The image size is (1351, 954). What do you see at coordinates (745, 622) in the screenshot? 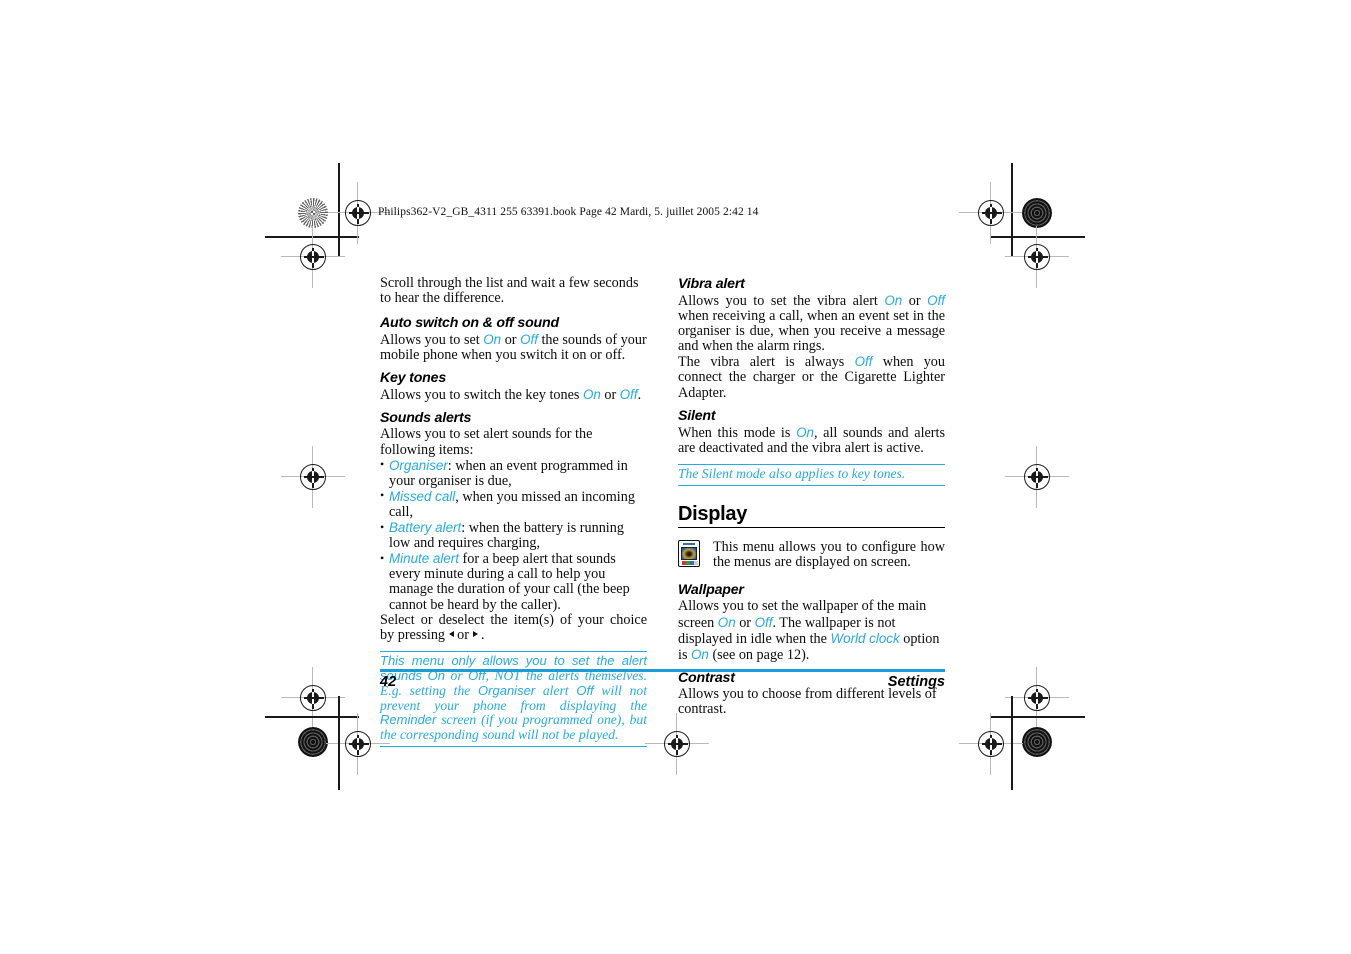
I see `wallpaper-text-2: or` at bounding box center [745, 622].